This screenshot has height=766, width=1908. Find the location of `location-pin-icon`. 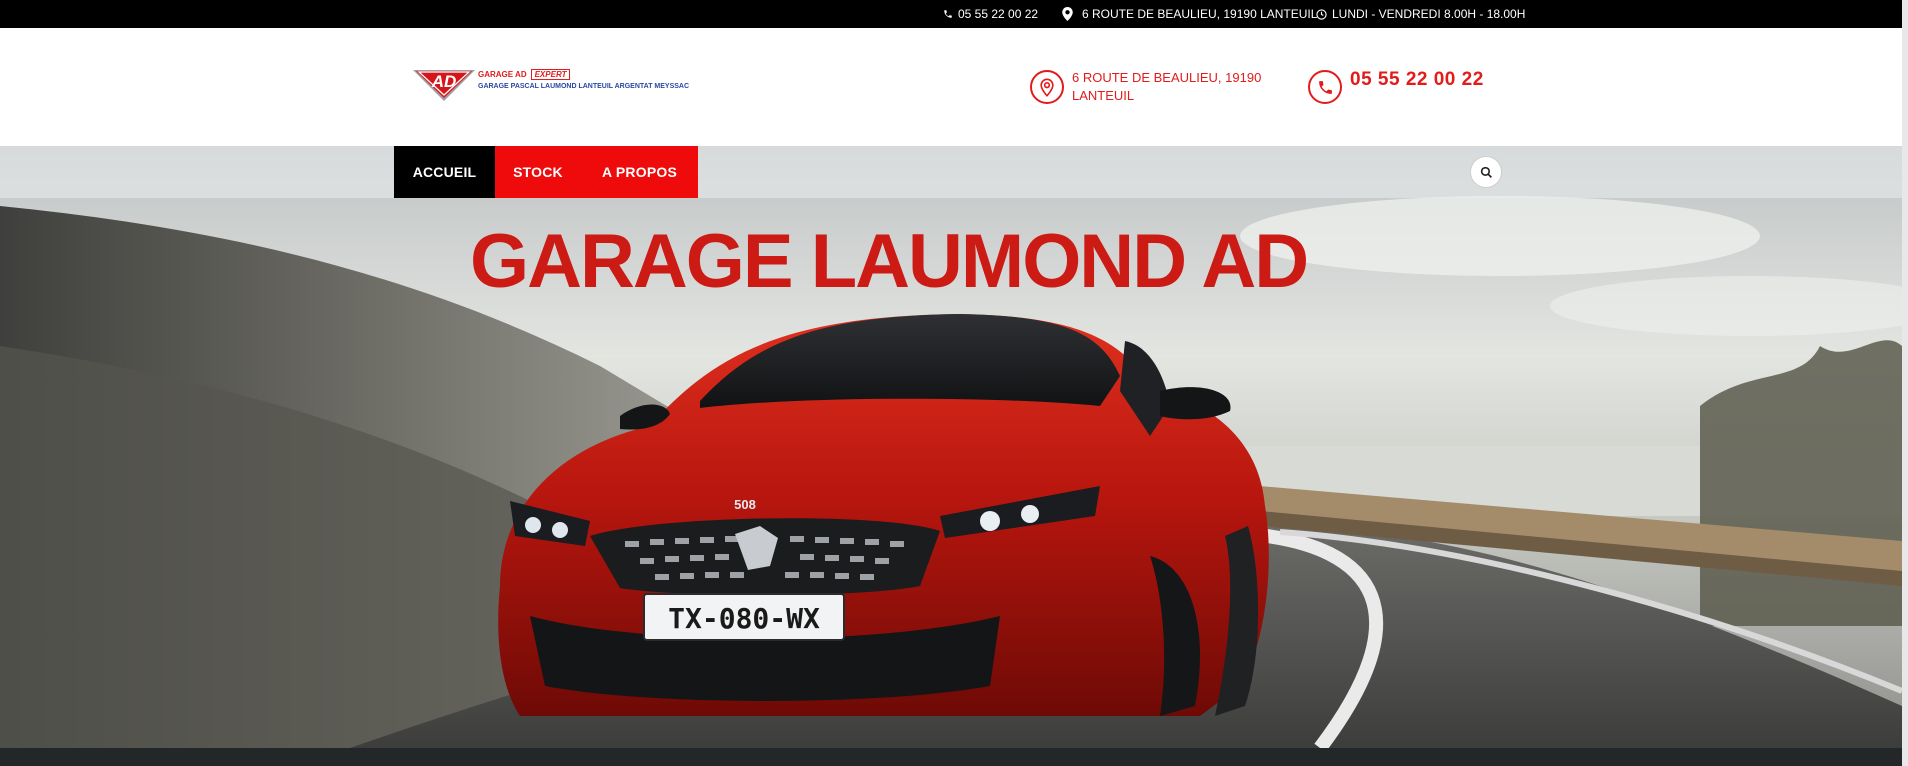

location-pin-icon is located at coordinates (1047, 87).